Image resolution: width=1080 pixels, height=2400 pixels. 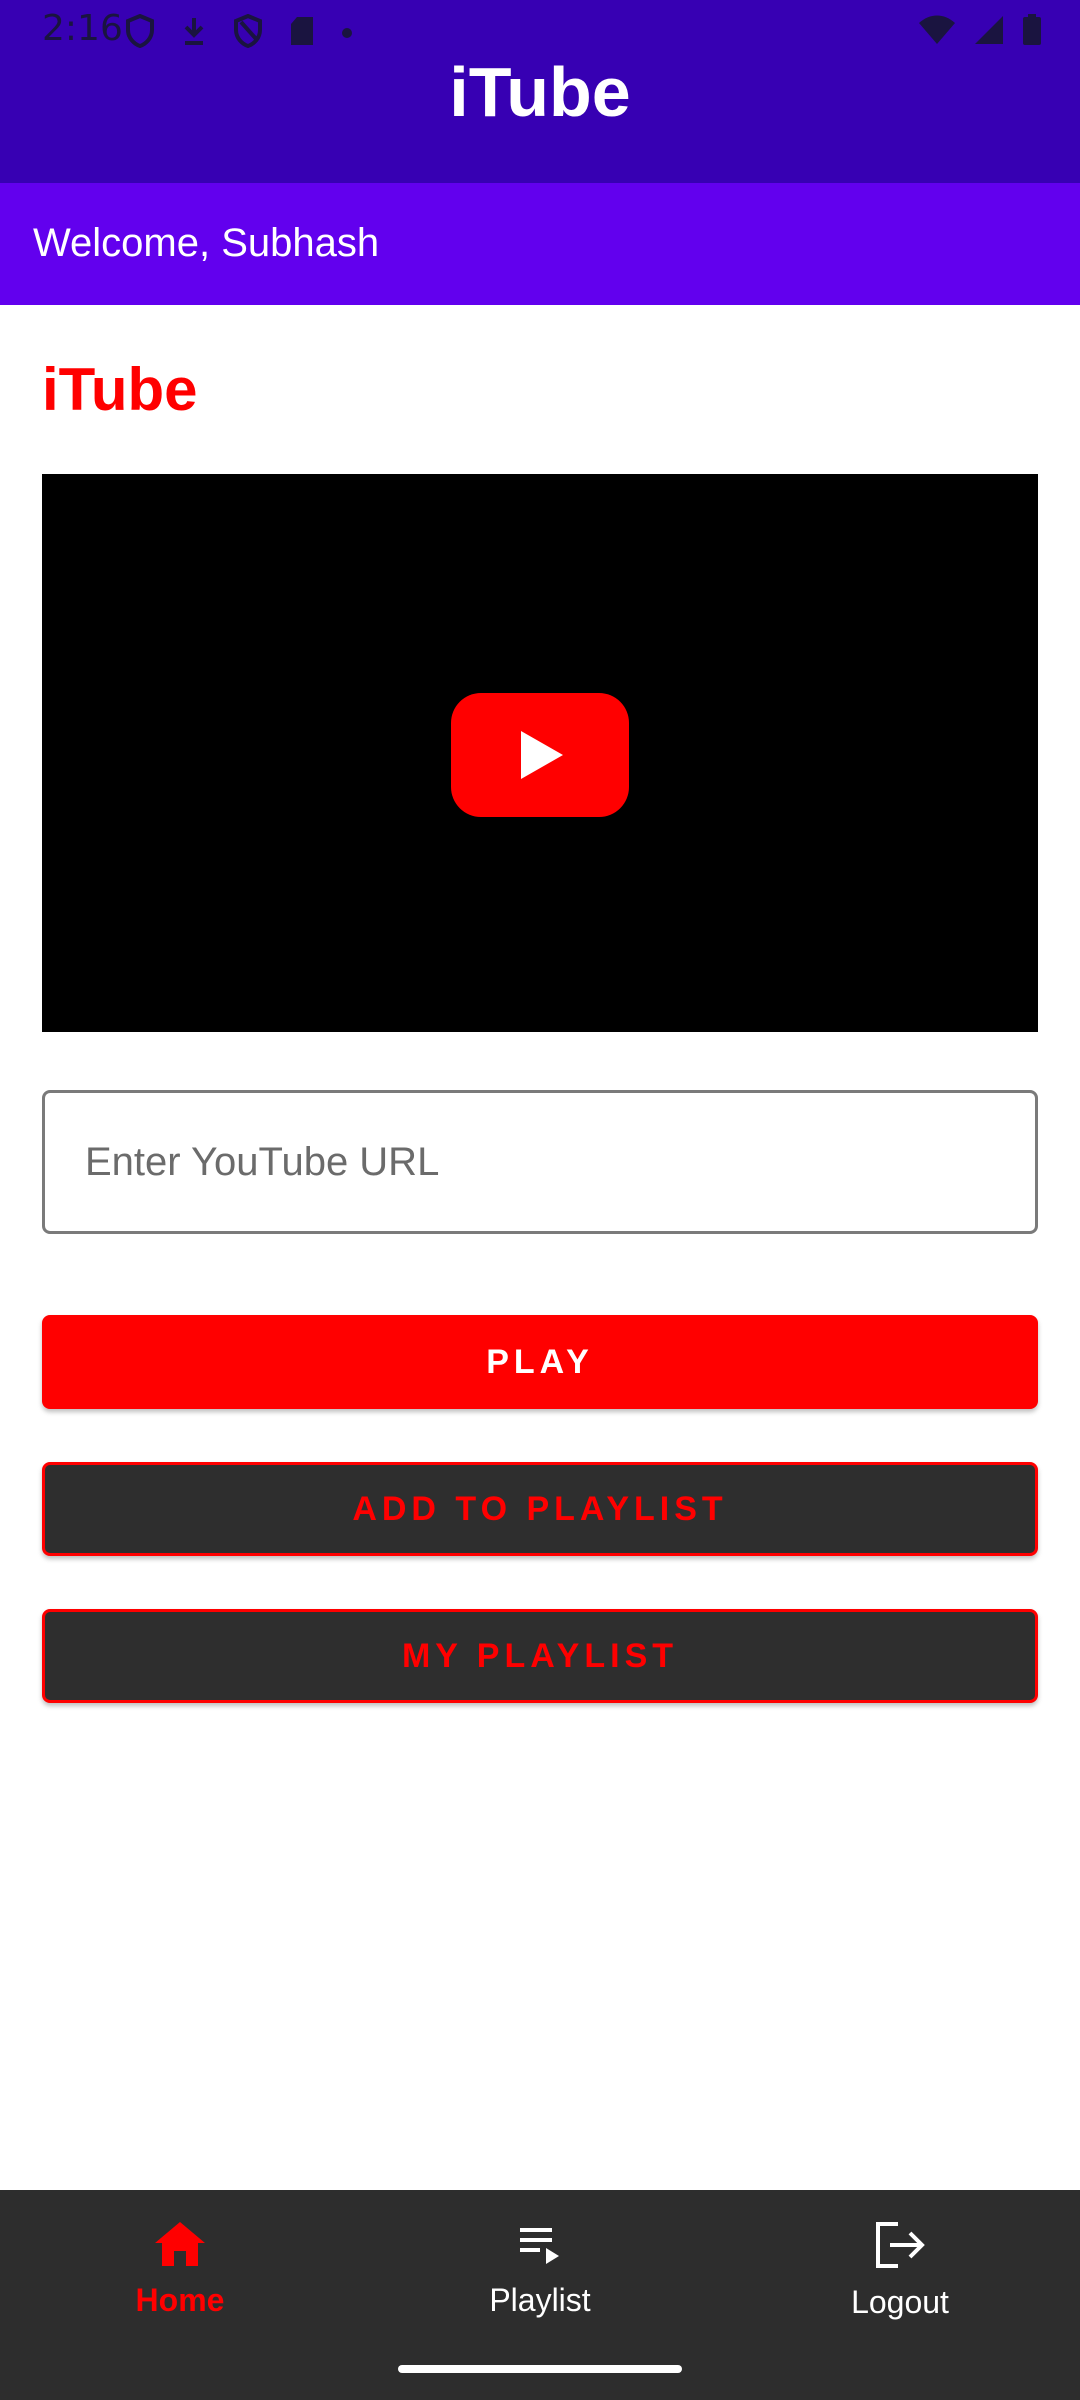 I want to click on status-icons-left, so click(x=239, y=32).